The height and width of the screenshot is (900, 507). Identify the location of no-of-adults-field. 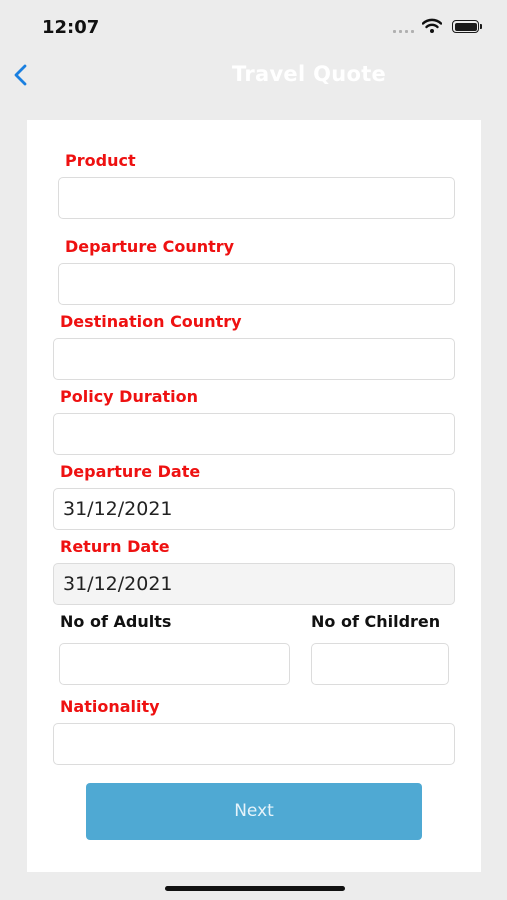
(174, 664).